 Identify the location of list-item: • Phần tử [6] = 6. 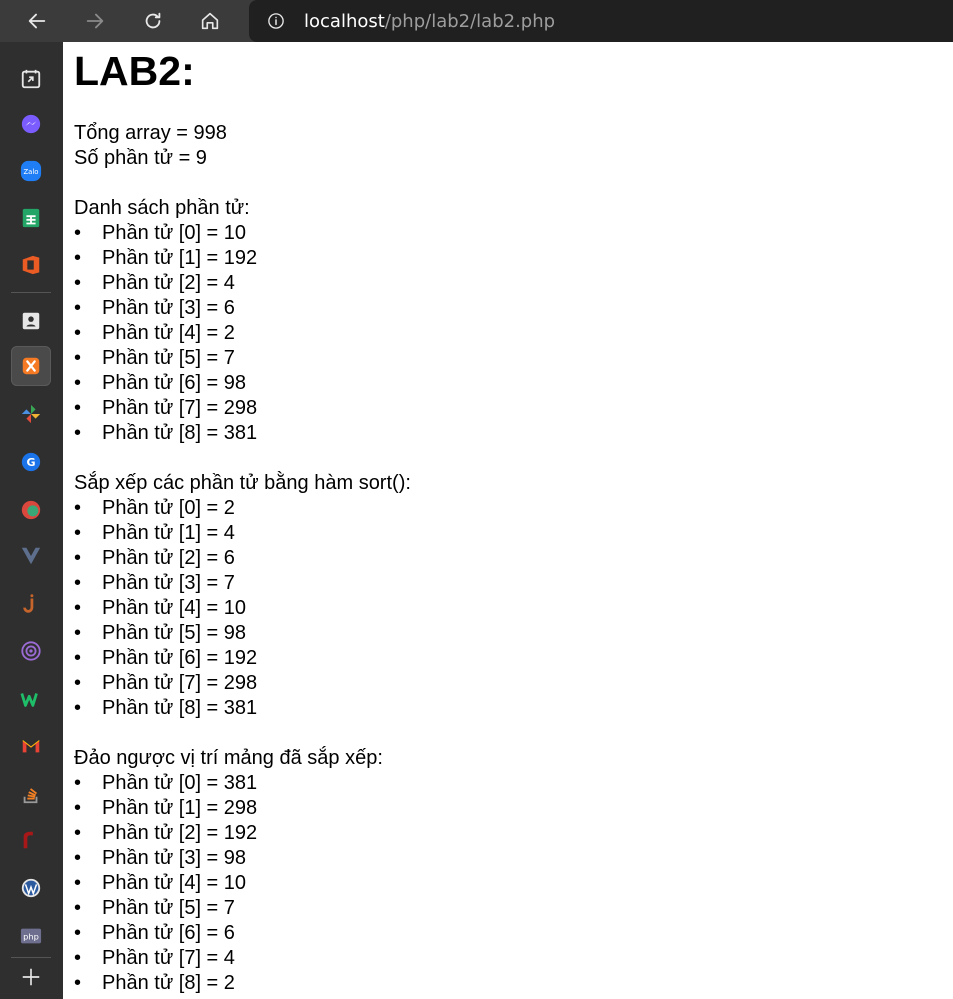
(513, 933).